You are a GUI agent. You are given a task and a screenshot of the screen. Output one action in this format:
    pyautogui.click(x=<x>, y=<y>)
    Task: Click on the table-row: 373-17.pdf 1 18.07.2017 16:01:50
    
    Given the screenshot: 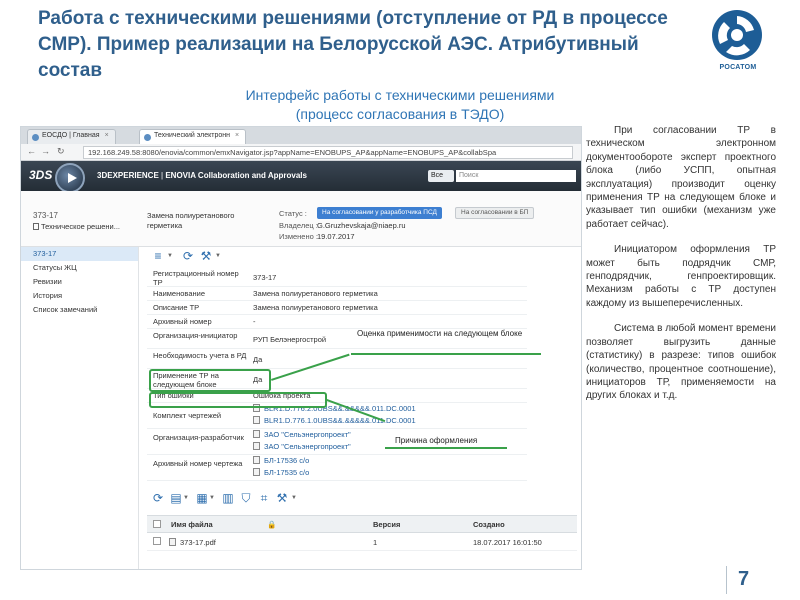 What is the action you would take?
    pyautogui.click(x=362, y=542)
    